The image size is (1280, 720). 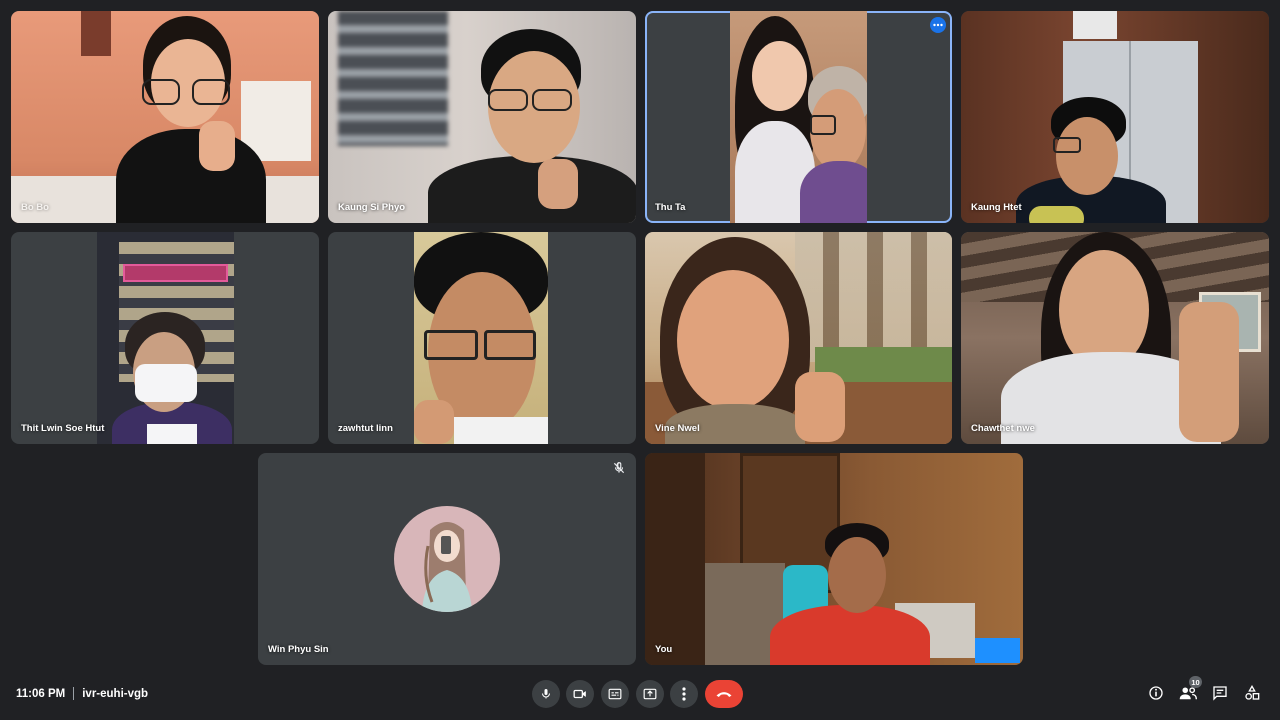 I want to click on captions-icon, so click(x=615, y=694).